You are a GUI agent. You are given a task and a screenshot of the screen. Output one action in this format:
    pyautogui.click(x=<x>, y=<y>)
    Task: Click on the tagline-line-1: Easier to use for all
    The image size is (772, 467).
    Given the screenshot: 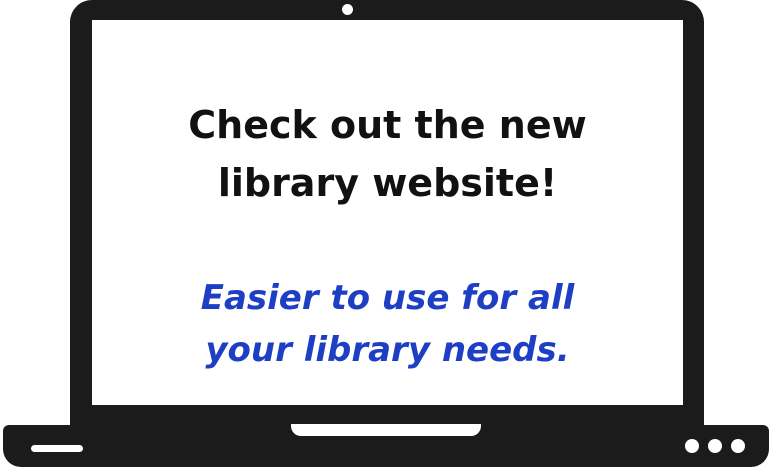 What is the action you would take?
    pyautogui.click(x=387, y=298)
    